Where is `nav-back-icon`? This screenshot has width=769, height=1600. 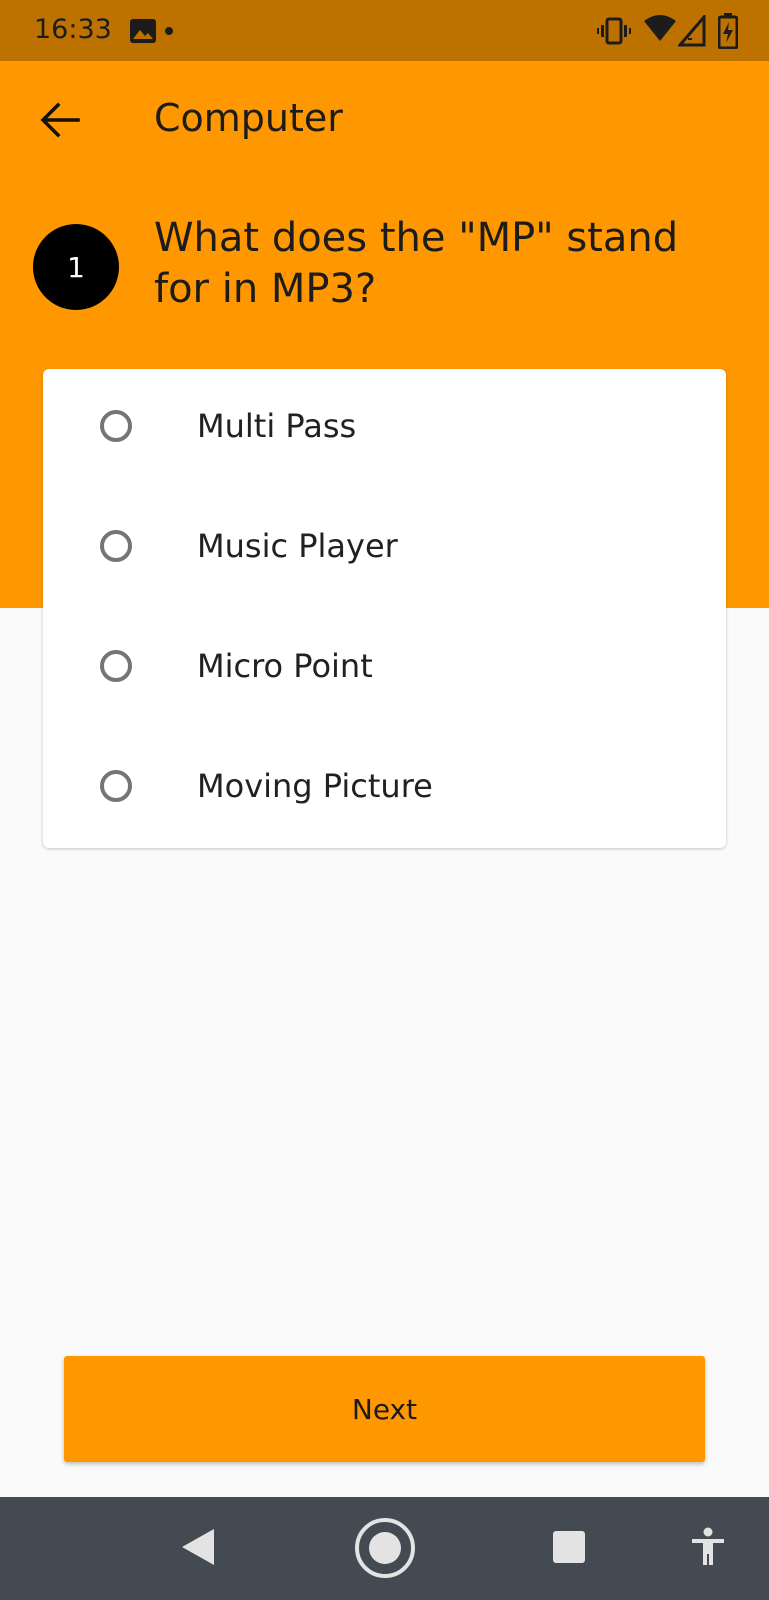
nav-back-icon is located at coordinates (198, 1547).